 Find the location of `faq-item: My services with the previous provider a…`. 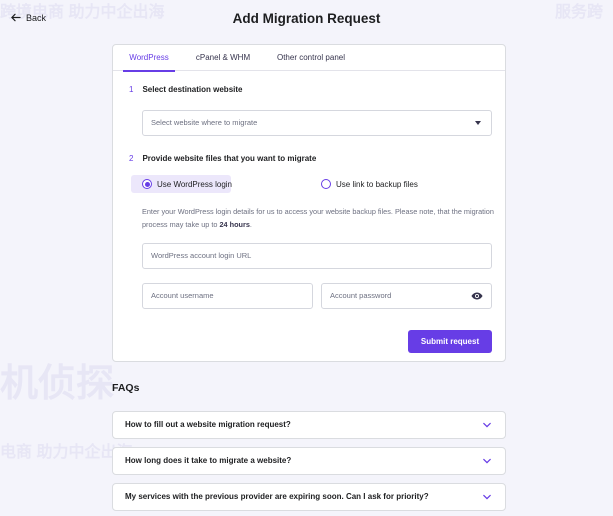

faq-item: My services with the previous provider a… is located at coordinates (309, 497).